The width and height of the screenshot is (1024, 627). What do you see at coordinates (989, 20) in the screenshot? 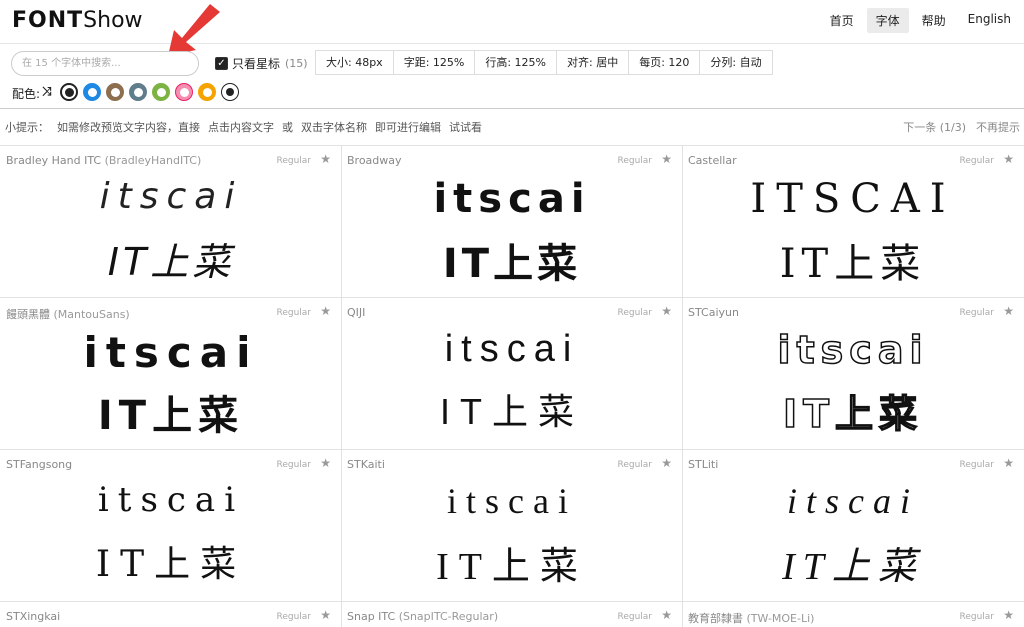
I see `nav-english: English` at bounding box center [989, 20].